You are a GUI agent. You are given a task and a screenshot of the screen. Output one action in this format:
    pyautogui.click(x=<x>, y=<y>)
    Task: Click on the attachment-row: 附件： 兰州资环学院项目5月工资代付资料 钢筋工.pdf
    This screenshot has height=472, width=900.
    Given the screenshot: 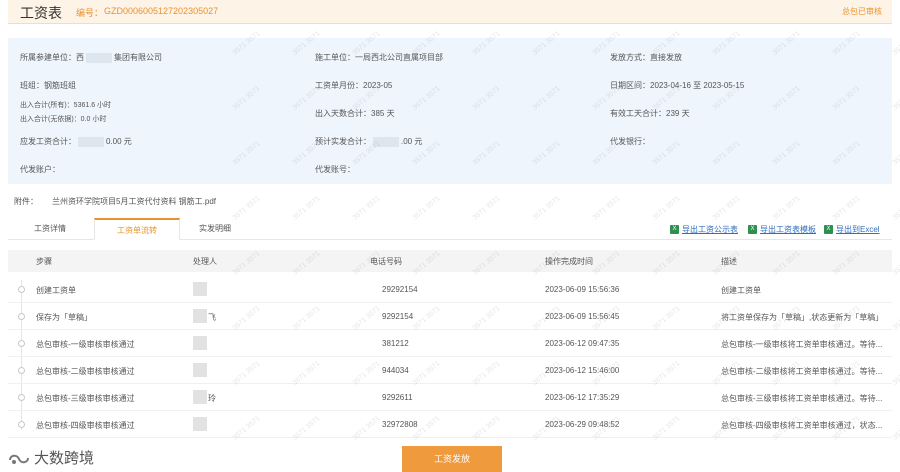 What is the action you would take?
    pyautogui.click(x=115, y=201)
    